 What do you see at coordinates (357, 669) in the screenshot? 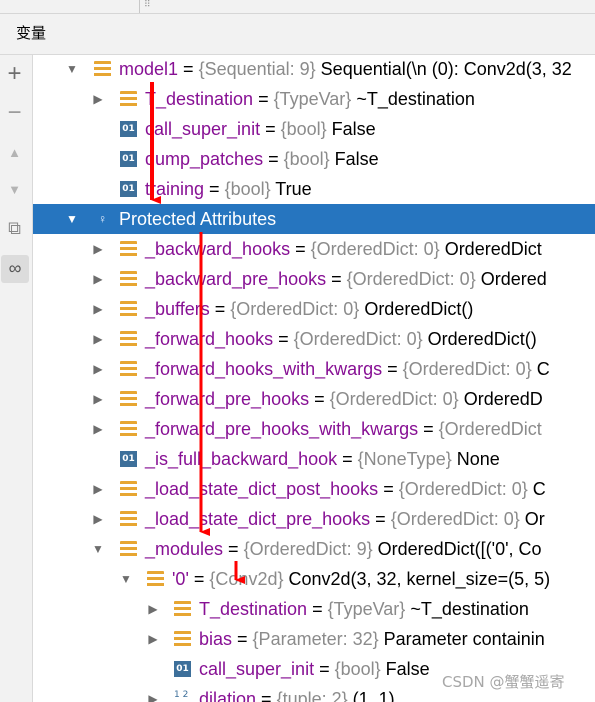
I see `variable-type: {bool}` at bounding box center [357, 669].